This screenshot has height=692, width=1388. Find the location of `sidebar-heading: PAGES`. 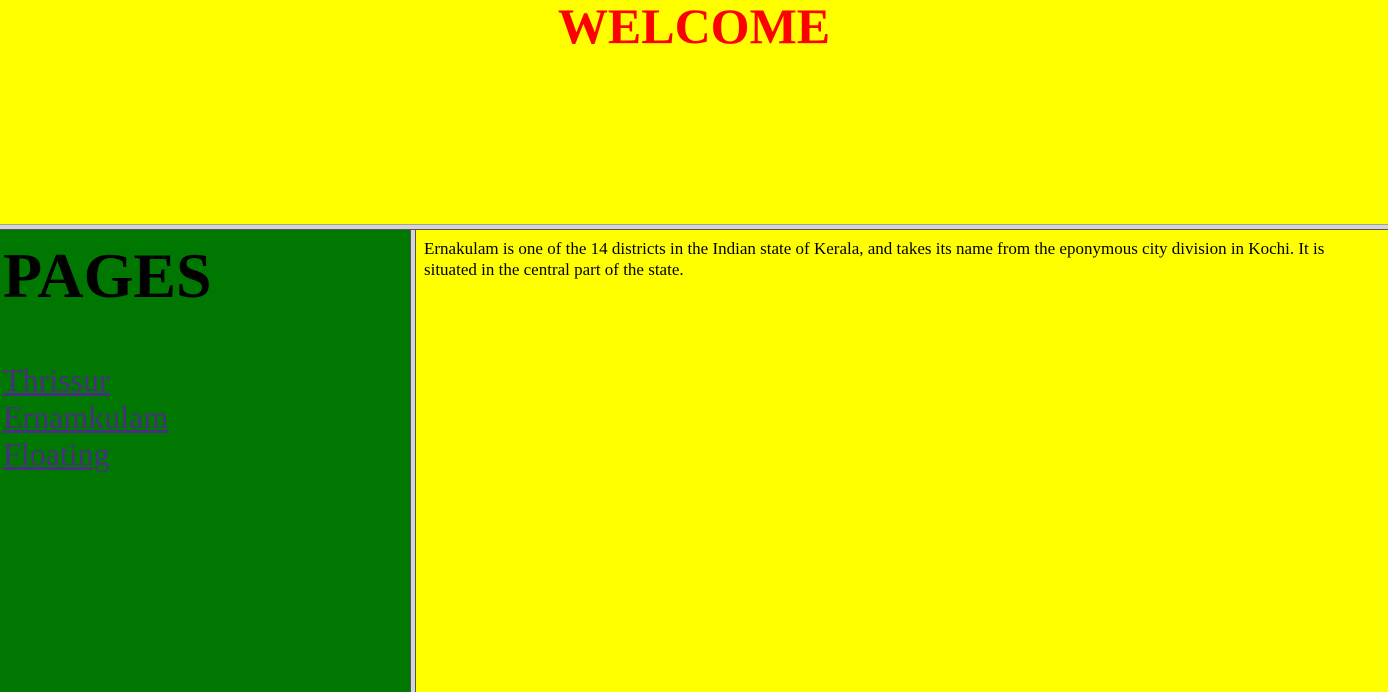

sidebar-heading: PAGES is located at coordinates (107, 275).